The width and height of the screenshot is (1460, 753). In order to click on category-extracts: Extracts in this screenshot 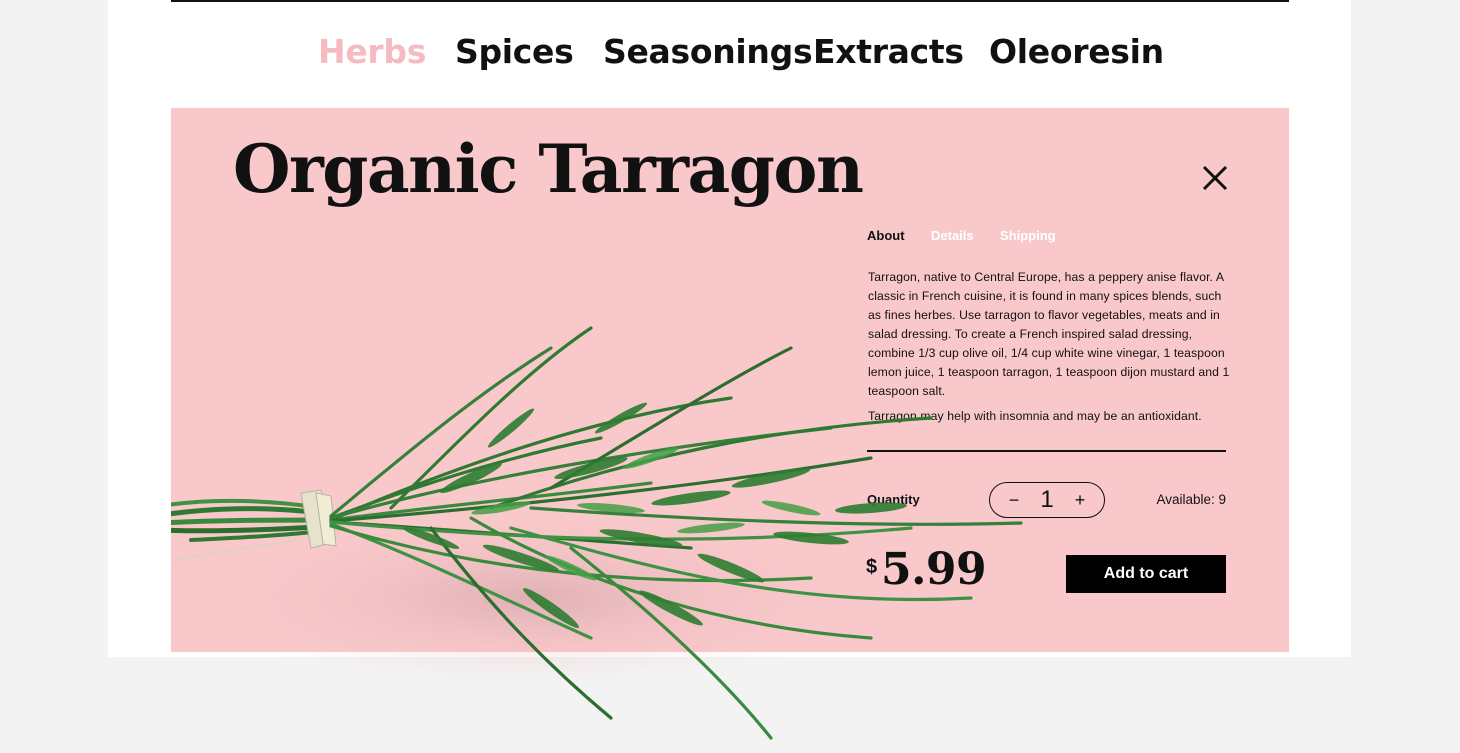, I will do `click(888, 51)`.